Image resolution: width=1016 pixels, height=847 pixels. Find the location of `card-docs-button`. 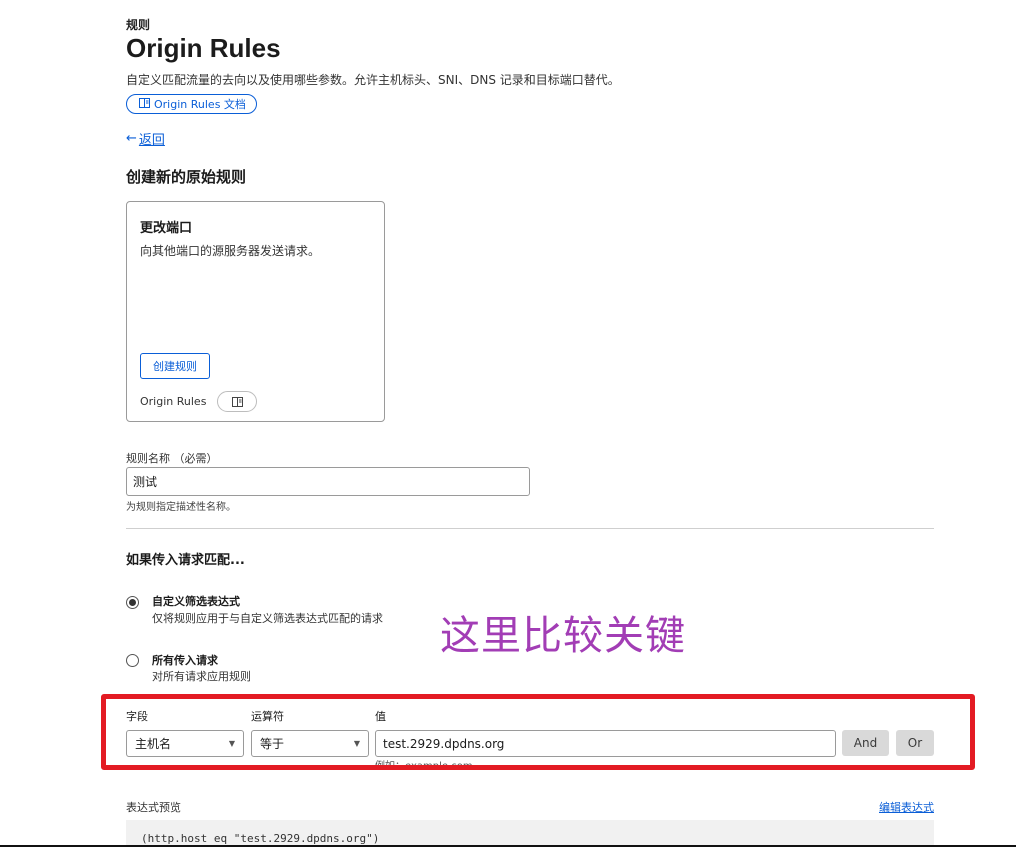

card-docs-button is located at coordinates (237, 401).